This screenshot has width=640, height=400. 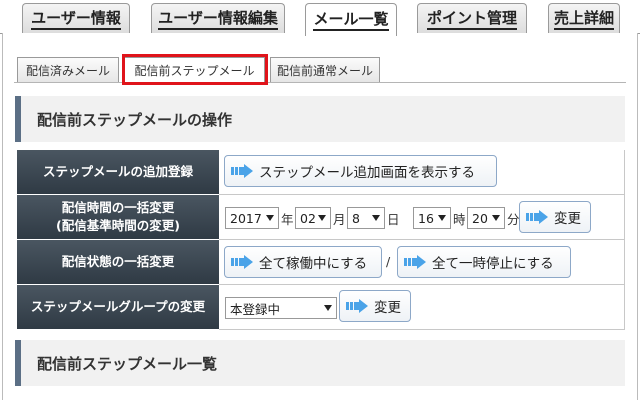 What do you see at coordinates (513, 219) in the screenshot?
I see `minute-unit: 分` at bounding box center [513, 219].